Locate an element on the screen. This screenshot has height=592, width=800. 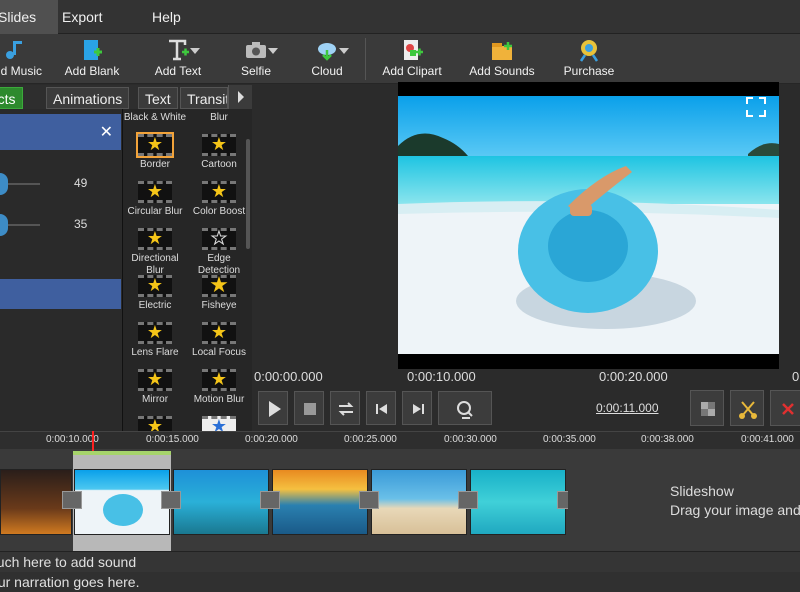
effect-color-boost: ★ Color Boost is located at coordinates (219, 199).